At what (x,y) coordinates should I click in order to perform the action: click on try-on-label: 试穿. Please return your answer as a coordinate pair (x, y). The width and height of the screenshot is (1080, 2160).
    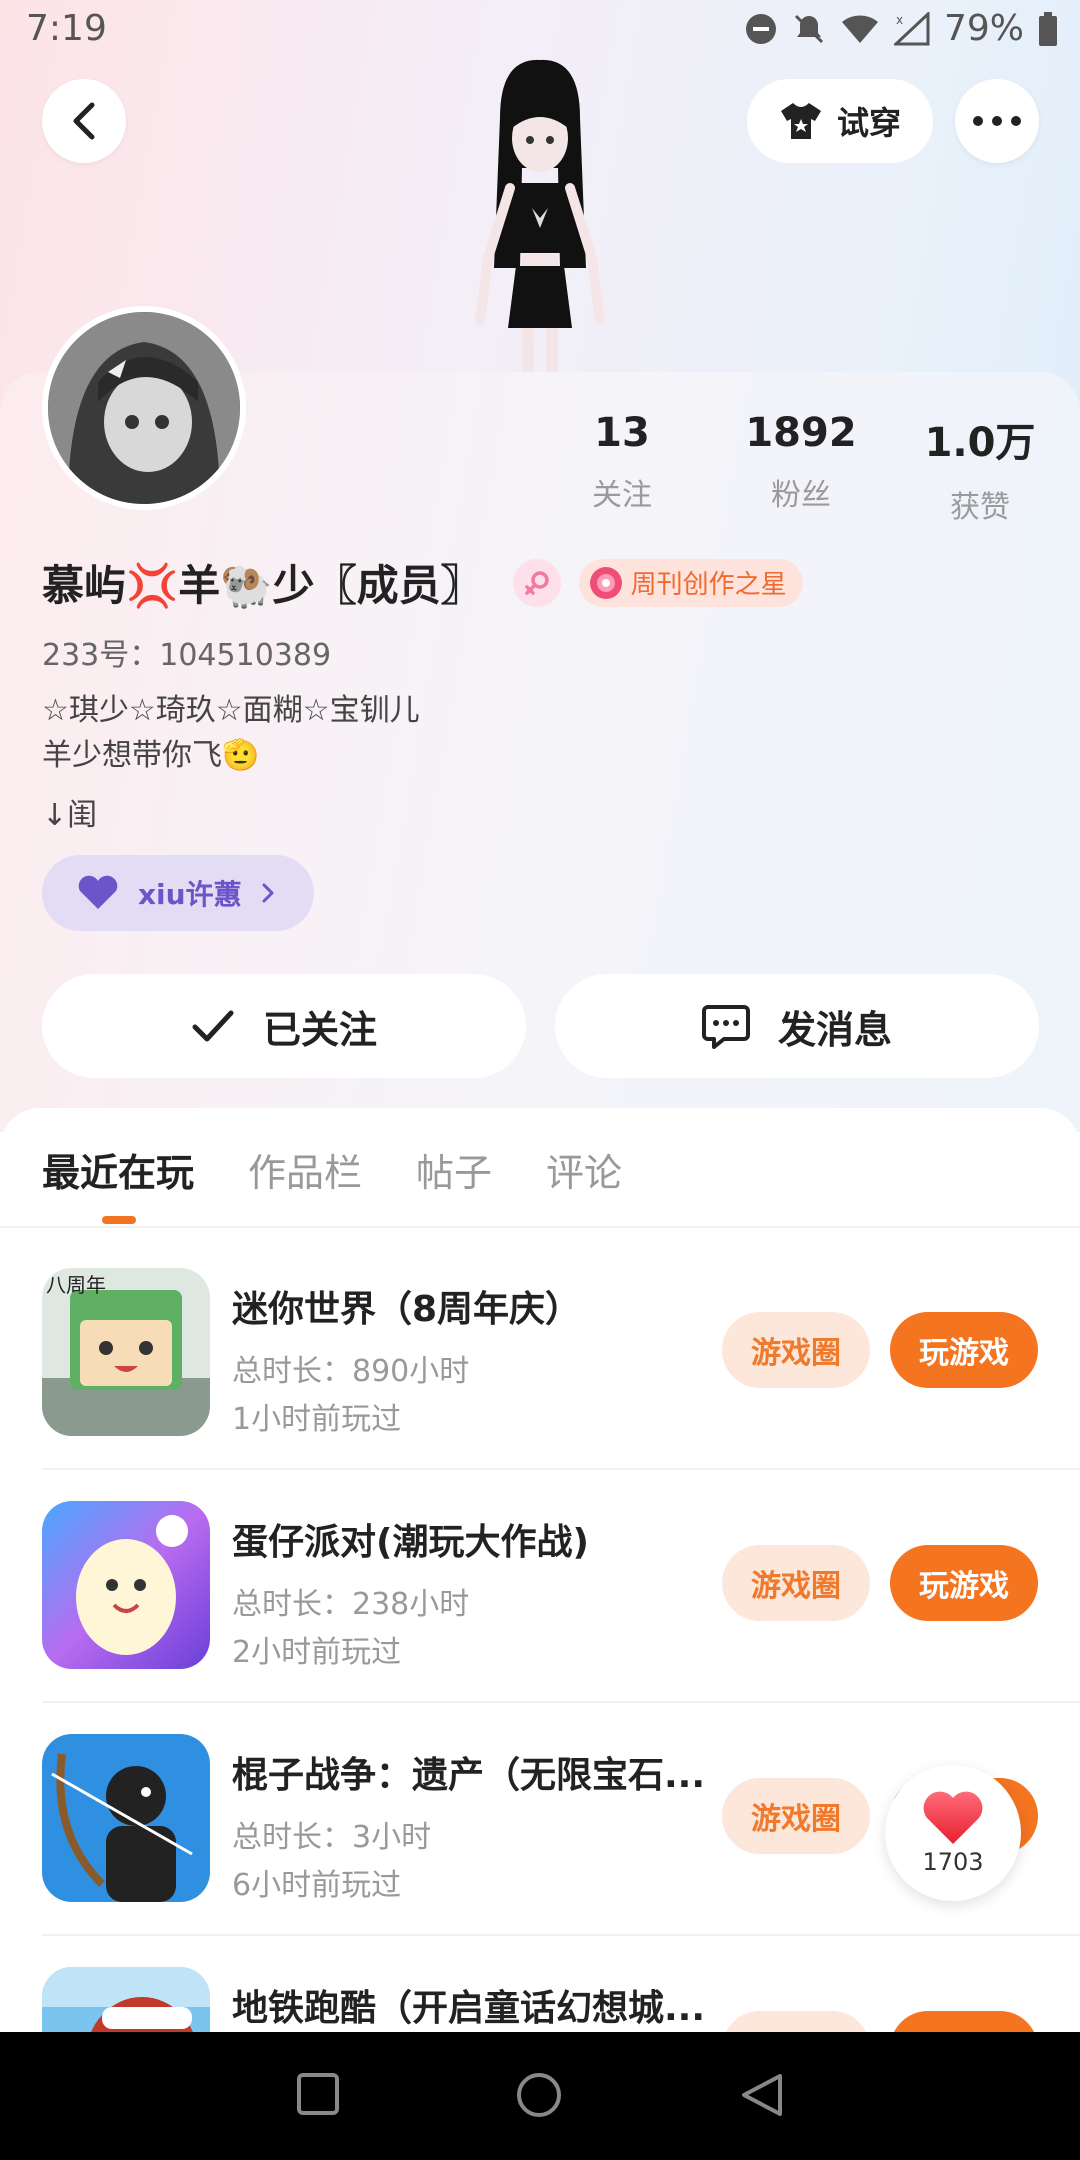
    Looking at the image, I should click on (868, 123).